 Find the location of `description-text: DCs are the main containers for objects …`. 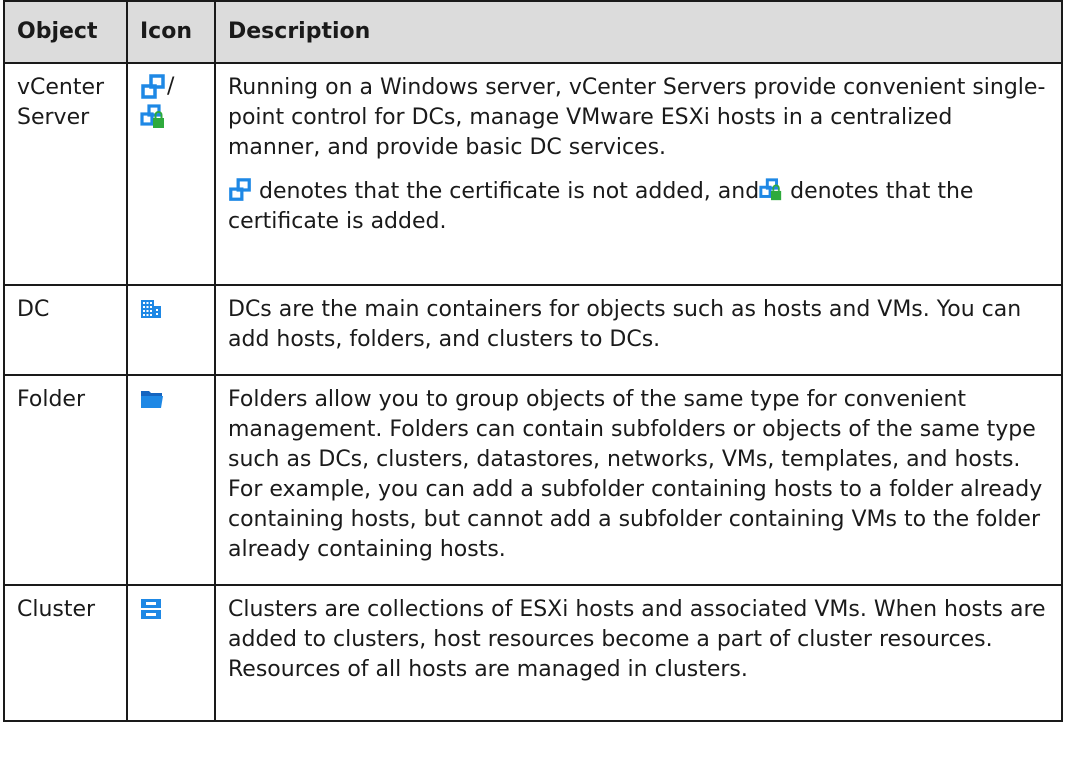

description-text: DCs are the main containers for objects … is located at coordinates (625, 324).